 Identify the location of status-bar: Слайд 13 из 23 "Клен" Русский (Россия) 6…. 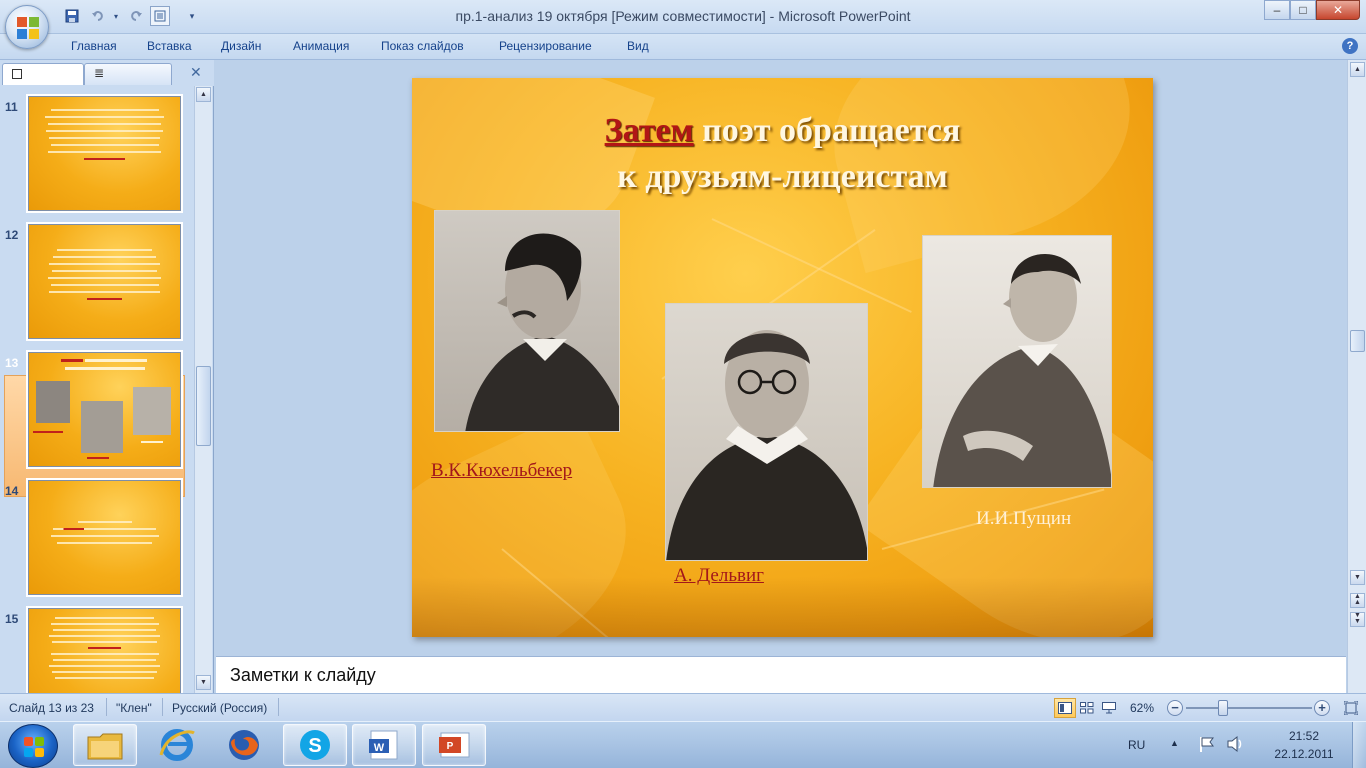
(683, 707).